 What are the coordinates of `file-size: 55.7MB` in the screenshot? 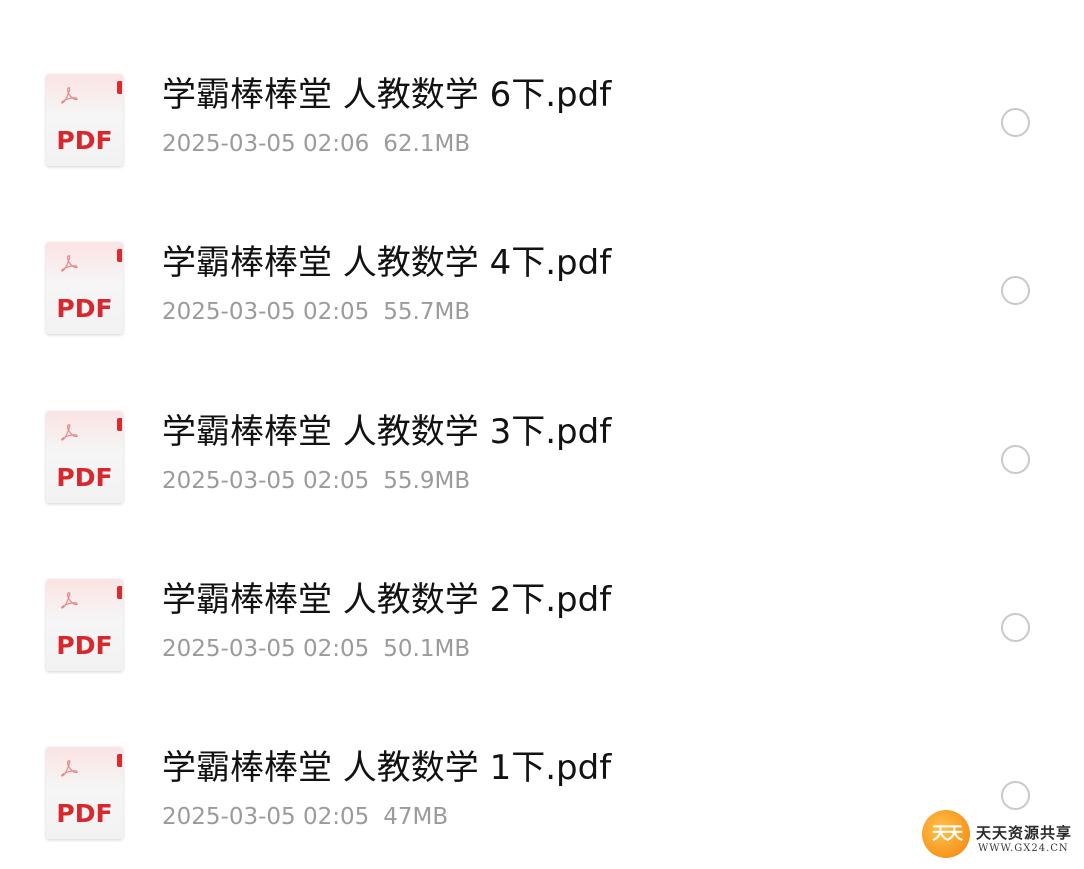 It's located at (427, 312).